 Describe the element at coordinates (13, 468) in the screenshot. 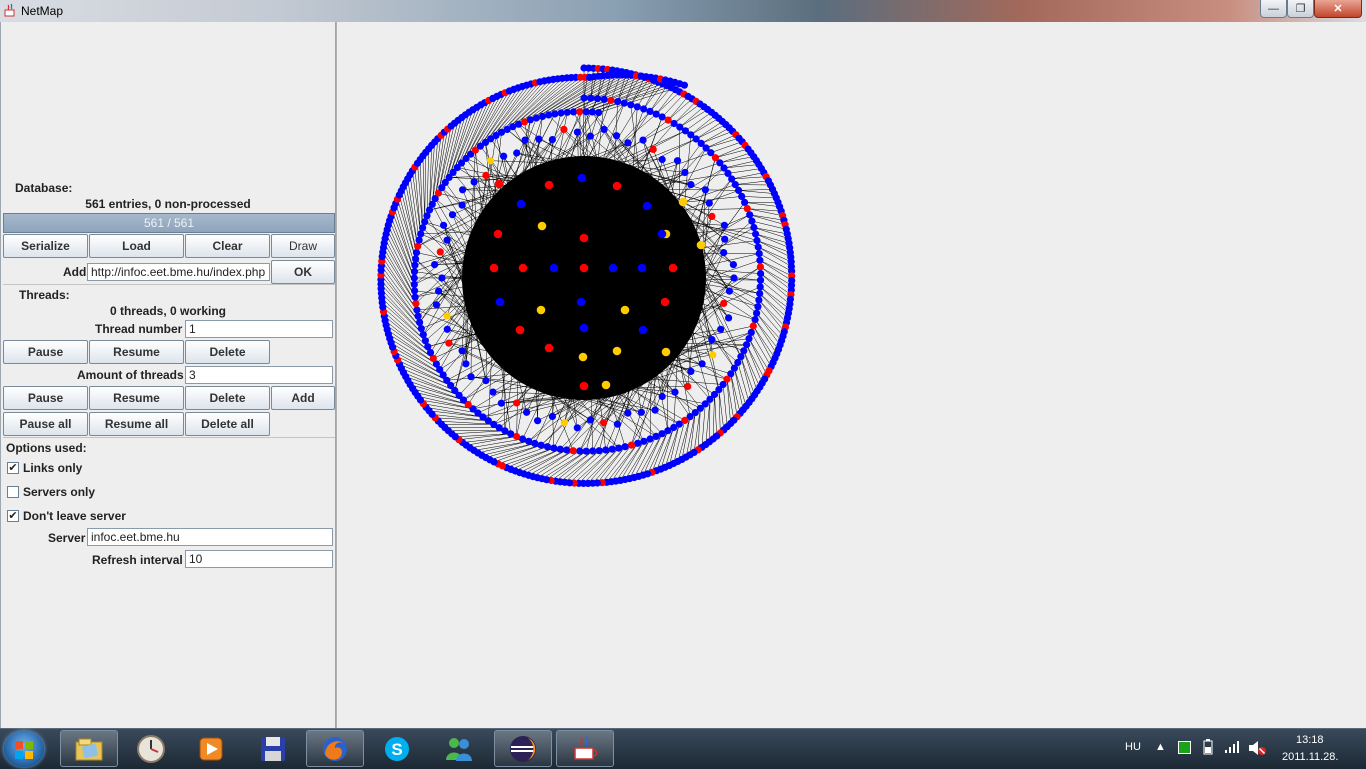

I see `links-only-checkbox: ✔` at that location.